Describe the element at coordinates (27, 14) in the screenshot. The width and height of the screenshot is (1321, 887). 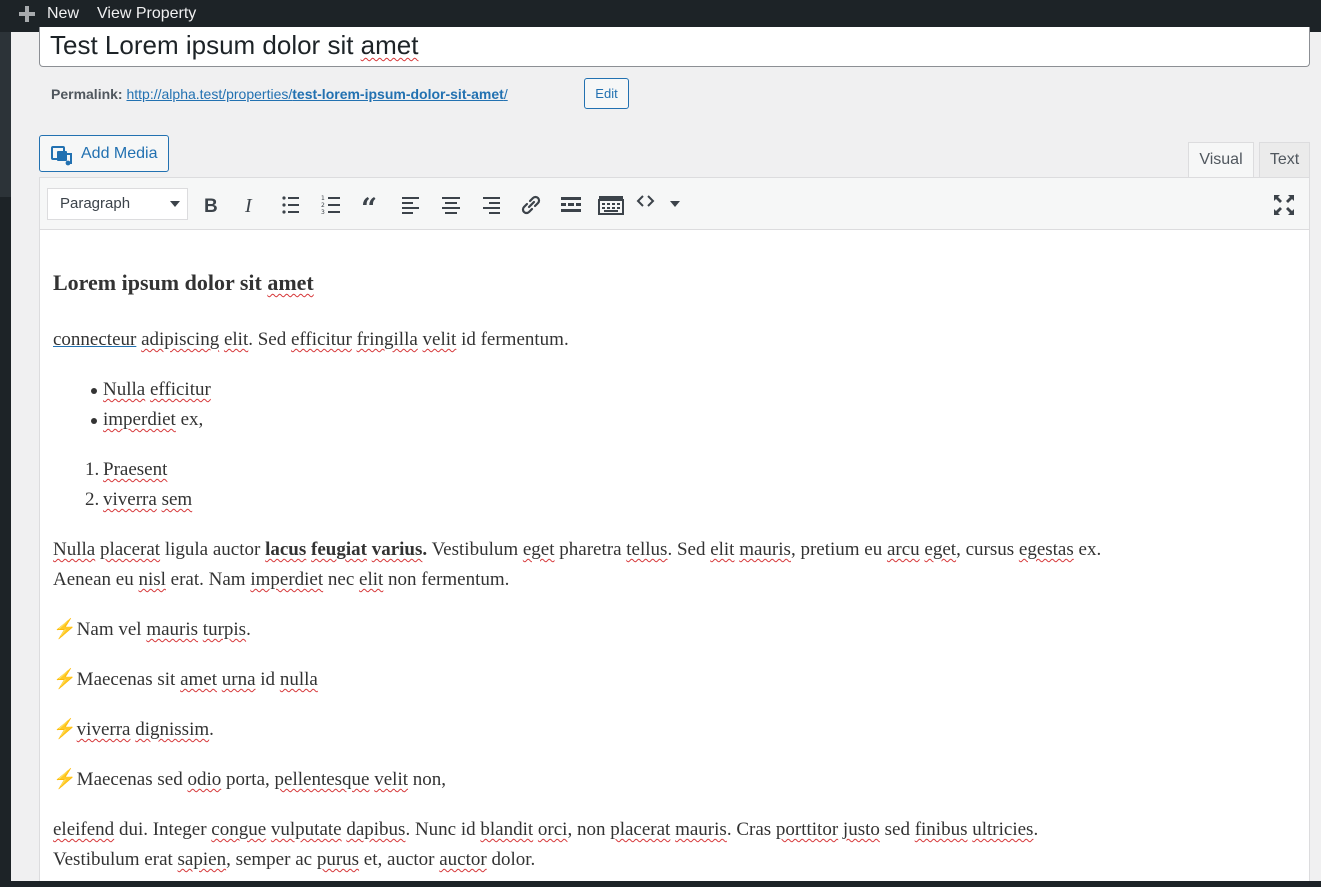
I see `plus-icon` at that location.